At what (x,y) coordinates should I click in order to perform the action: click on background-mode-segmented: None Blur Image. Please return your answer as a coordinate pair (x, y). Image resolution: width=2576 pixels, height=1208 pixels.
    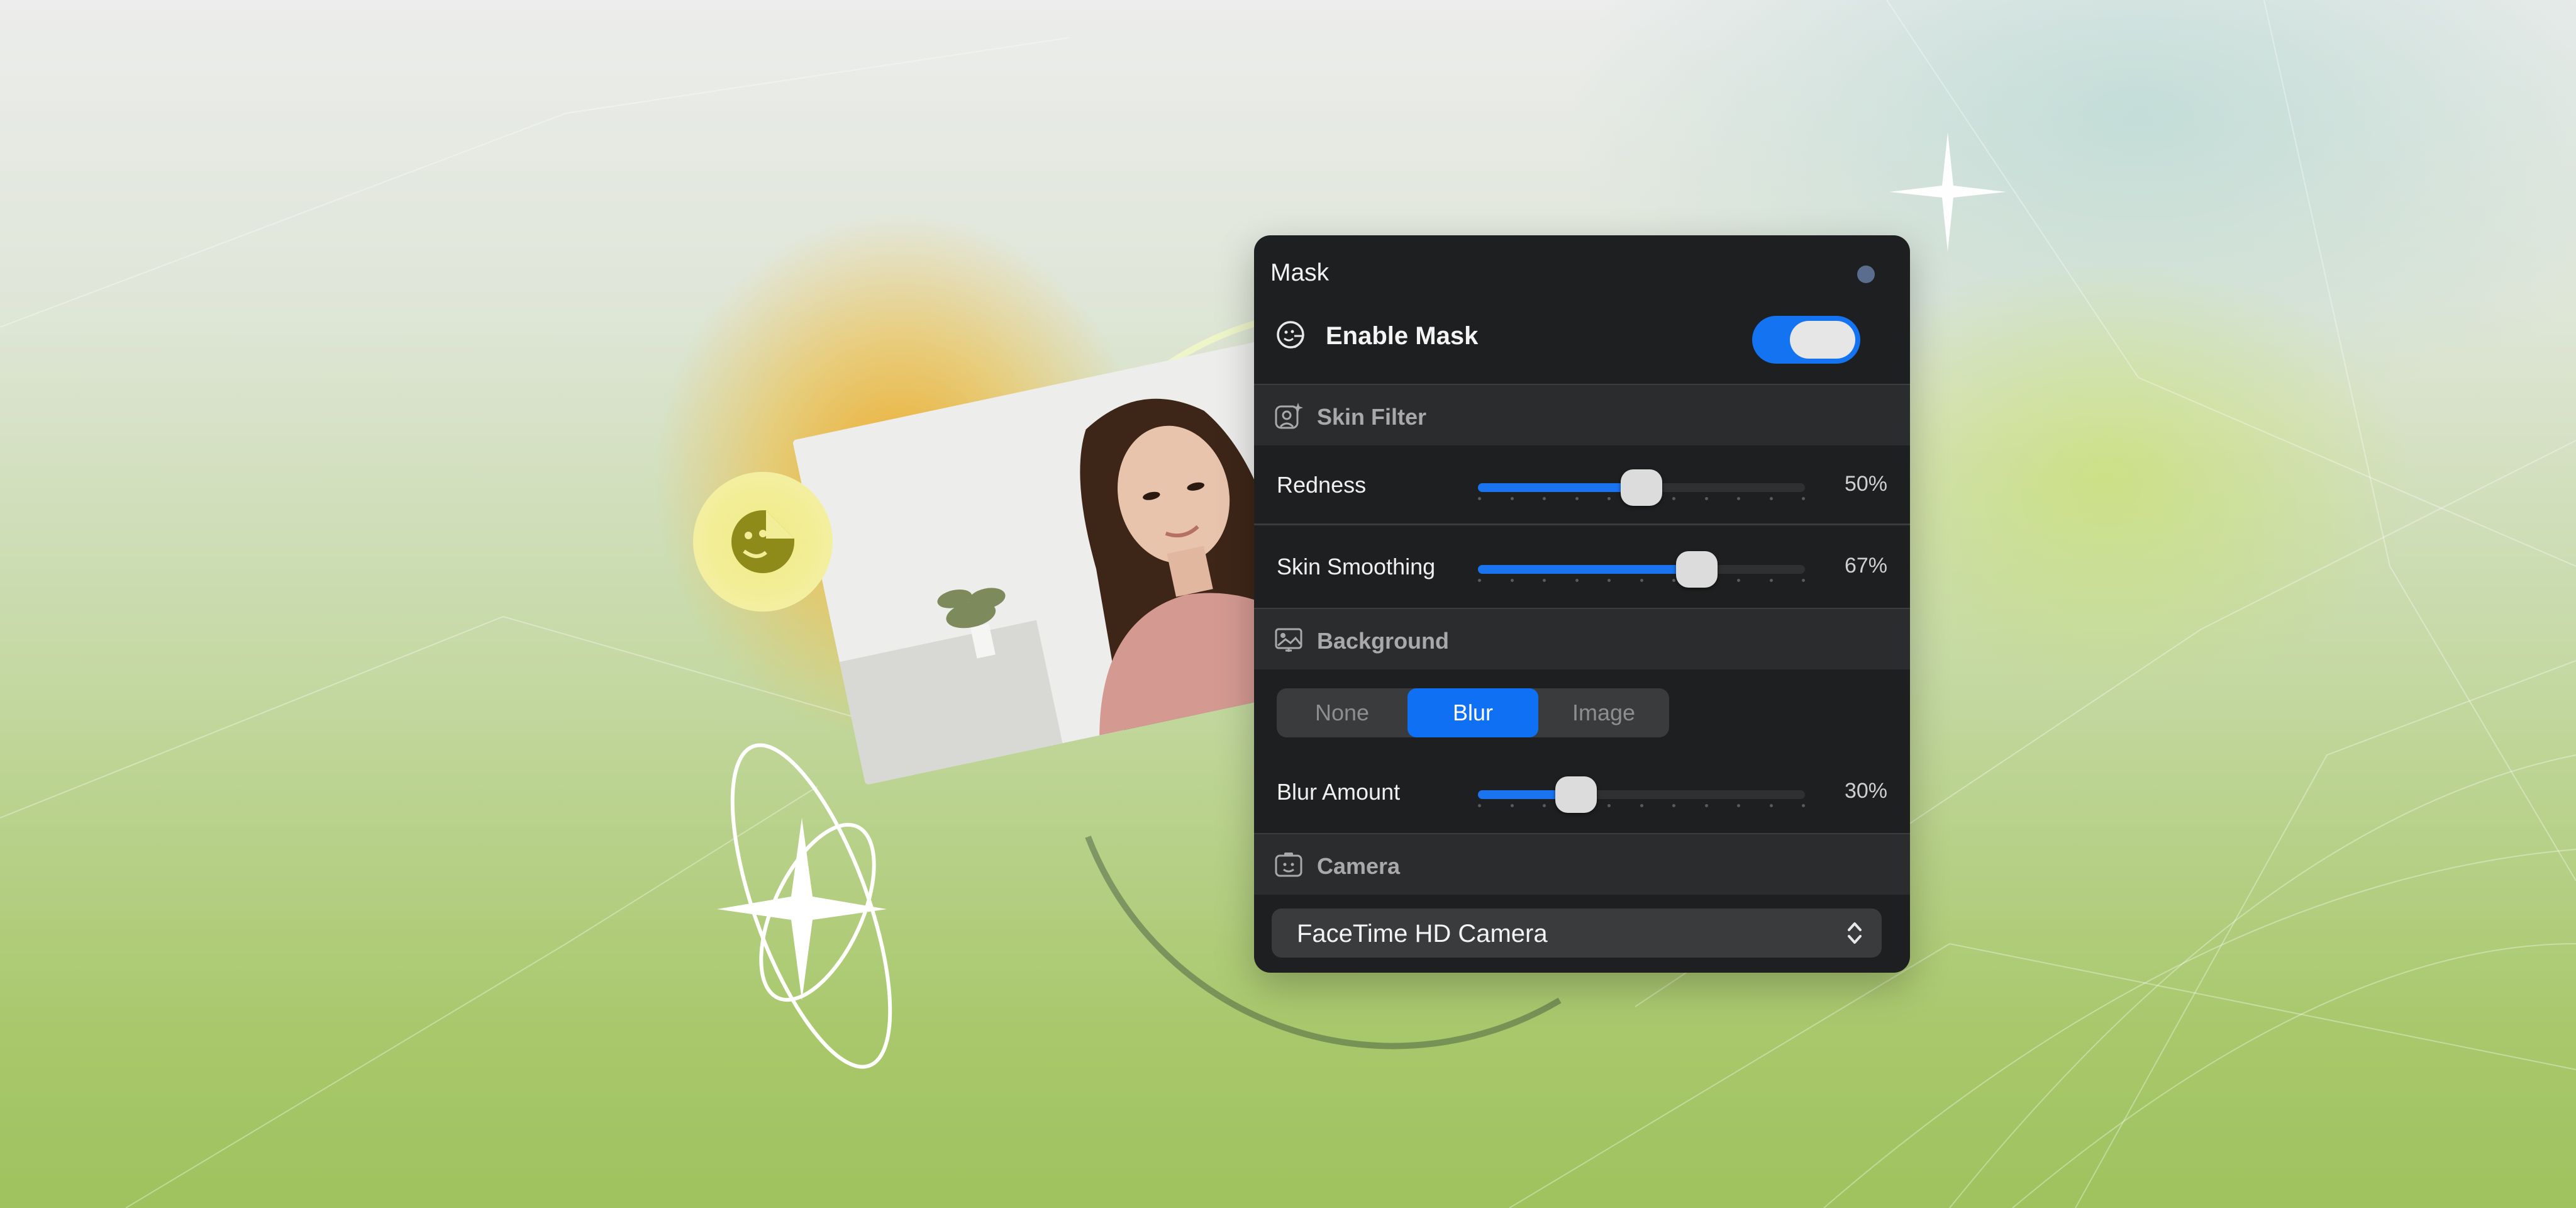
    Looking at the image, I should click on (1473, 712).